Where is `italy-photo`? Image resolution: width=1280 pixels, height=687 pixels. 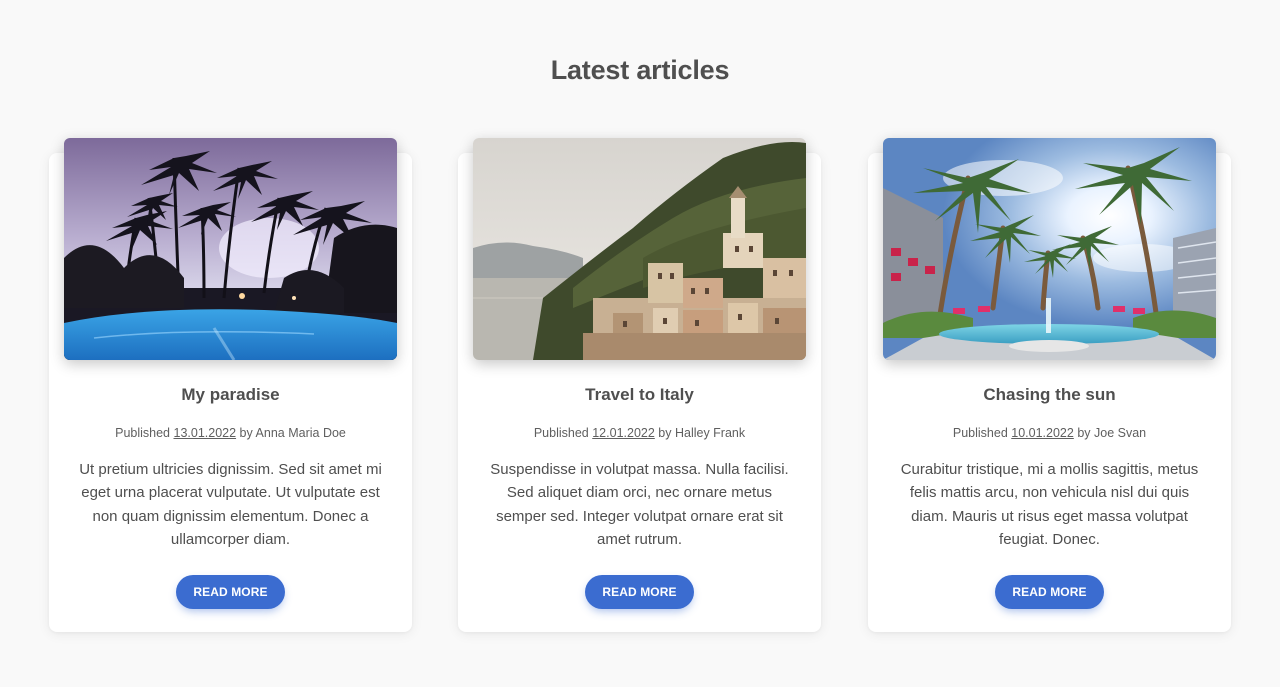
italy-photo is located at coordinates (639, 249).